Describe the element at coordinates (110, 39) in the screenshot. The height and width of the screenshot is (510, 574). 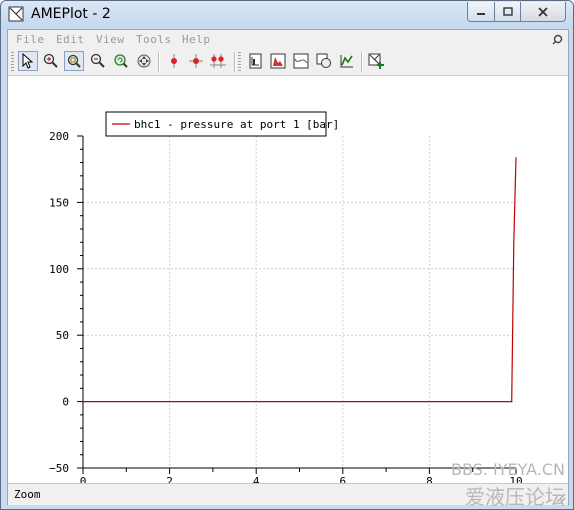
I see `menu-view: View` at that location.